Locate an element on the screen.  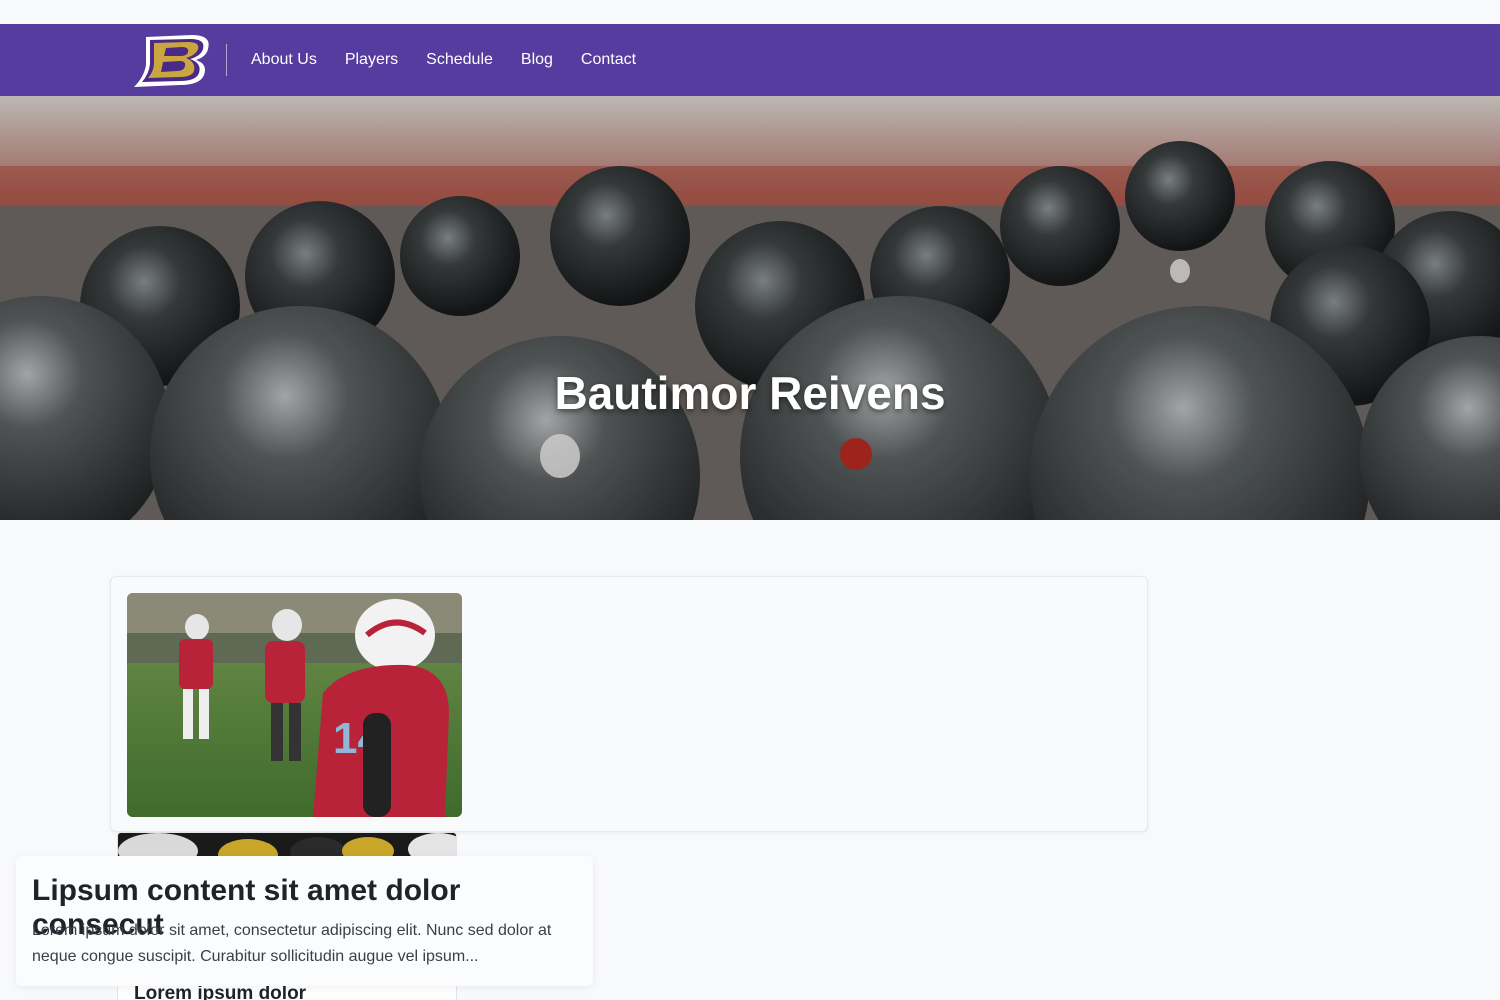
football-player-photo: 14 is located at coordinates (294, 705).